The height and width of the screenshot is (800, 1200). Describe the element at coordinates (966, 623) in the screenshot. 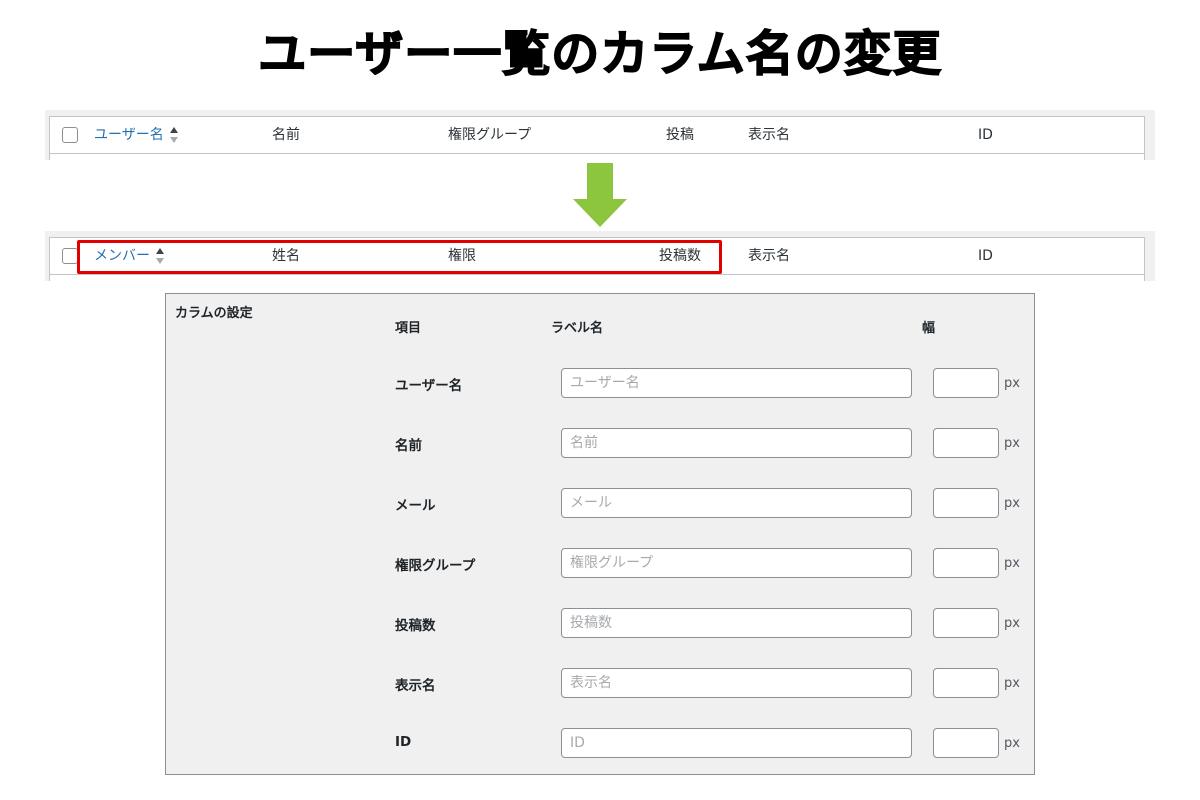

I see `width-input-posts` at that location.